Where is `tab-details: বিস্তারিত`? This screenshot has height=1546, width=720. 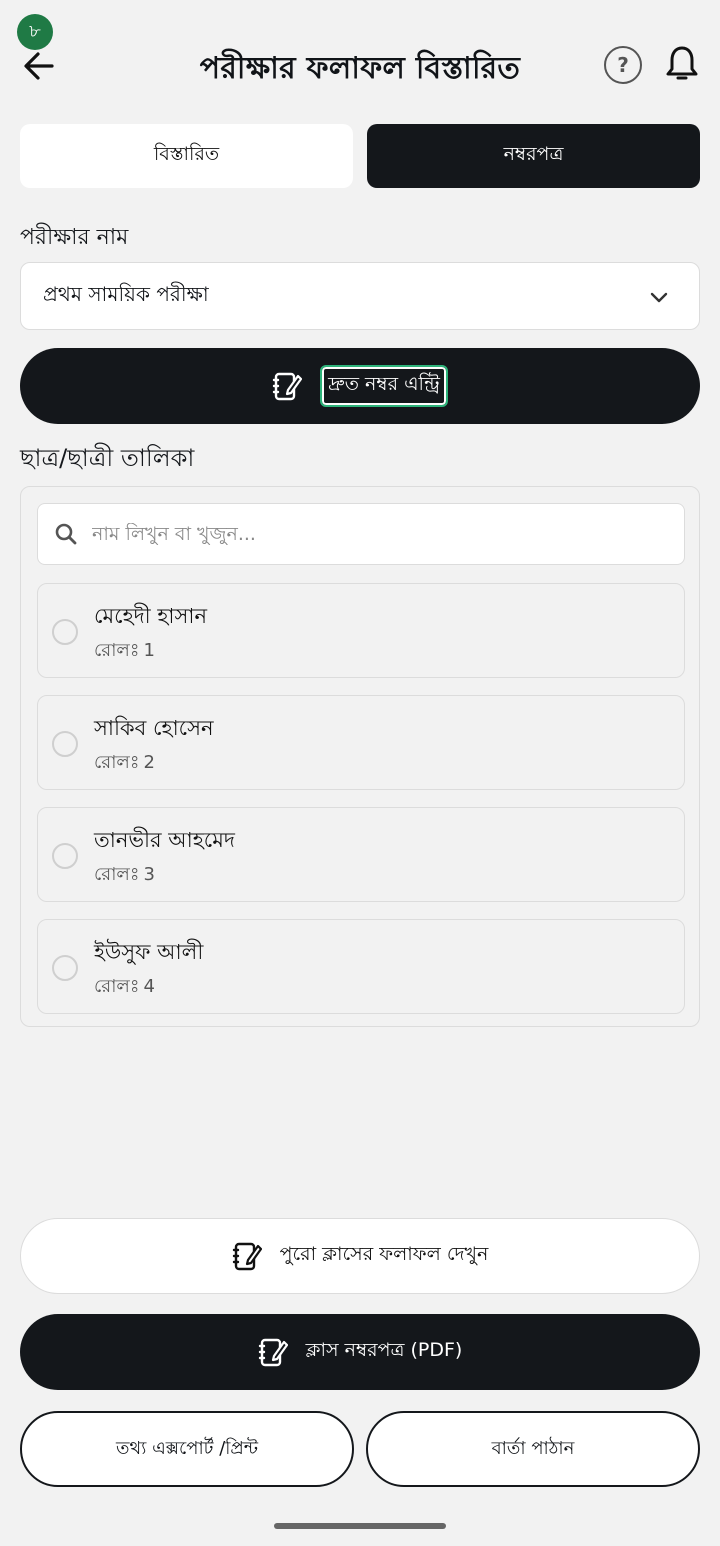 tab-details: বিস্তারিত is located at coordinates (186, 156).